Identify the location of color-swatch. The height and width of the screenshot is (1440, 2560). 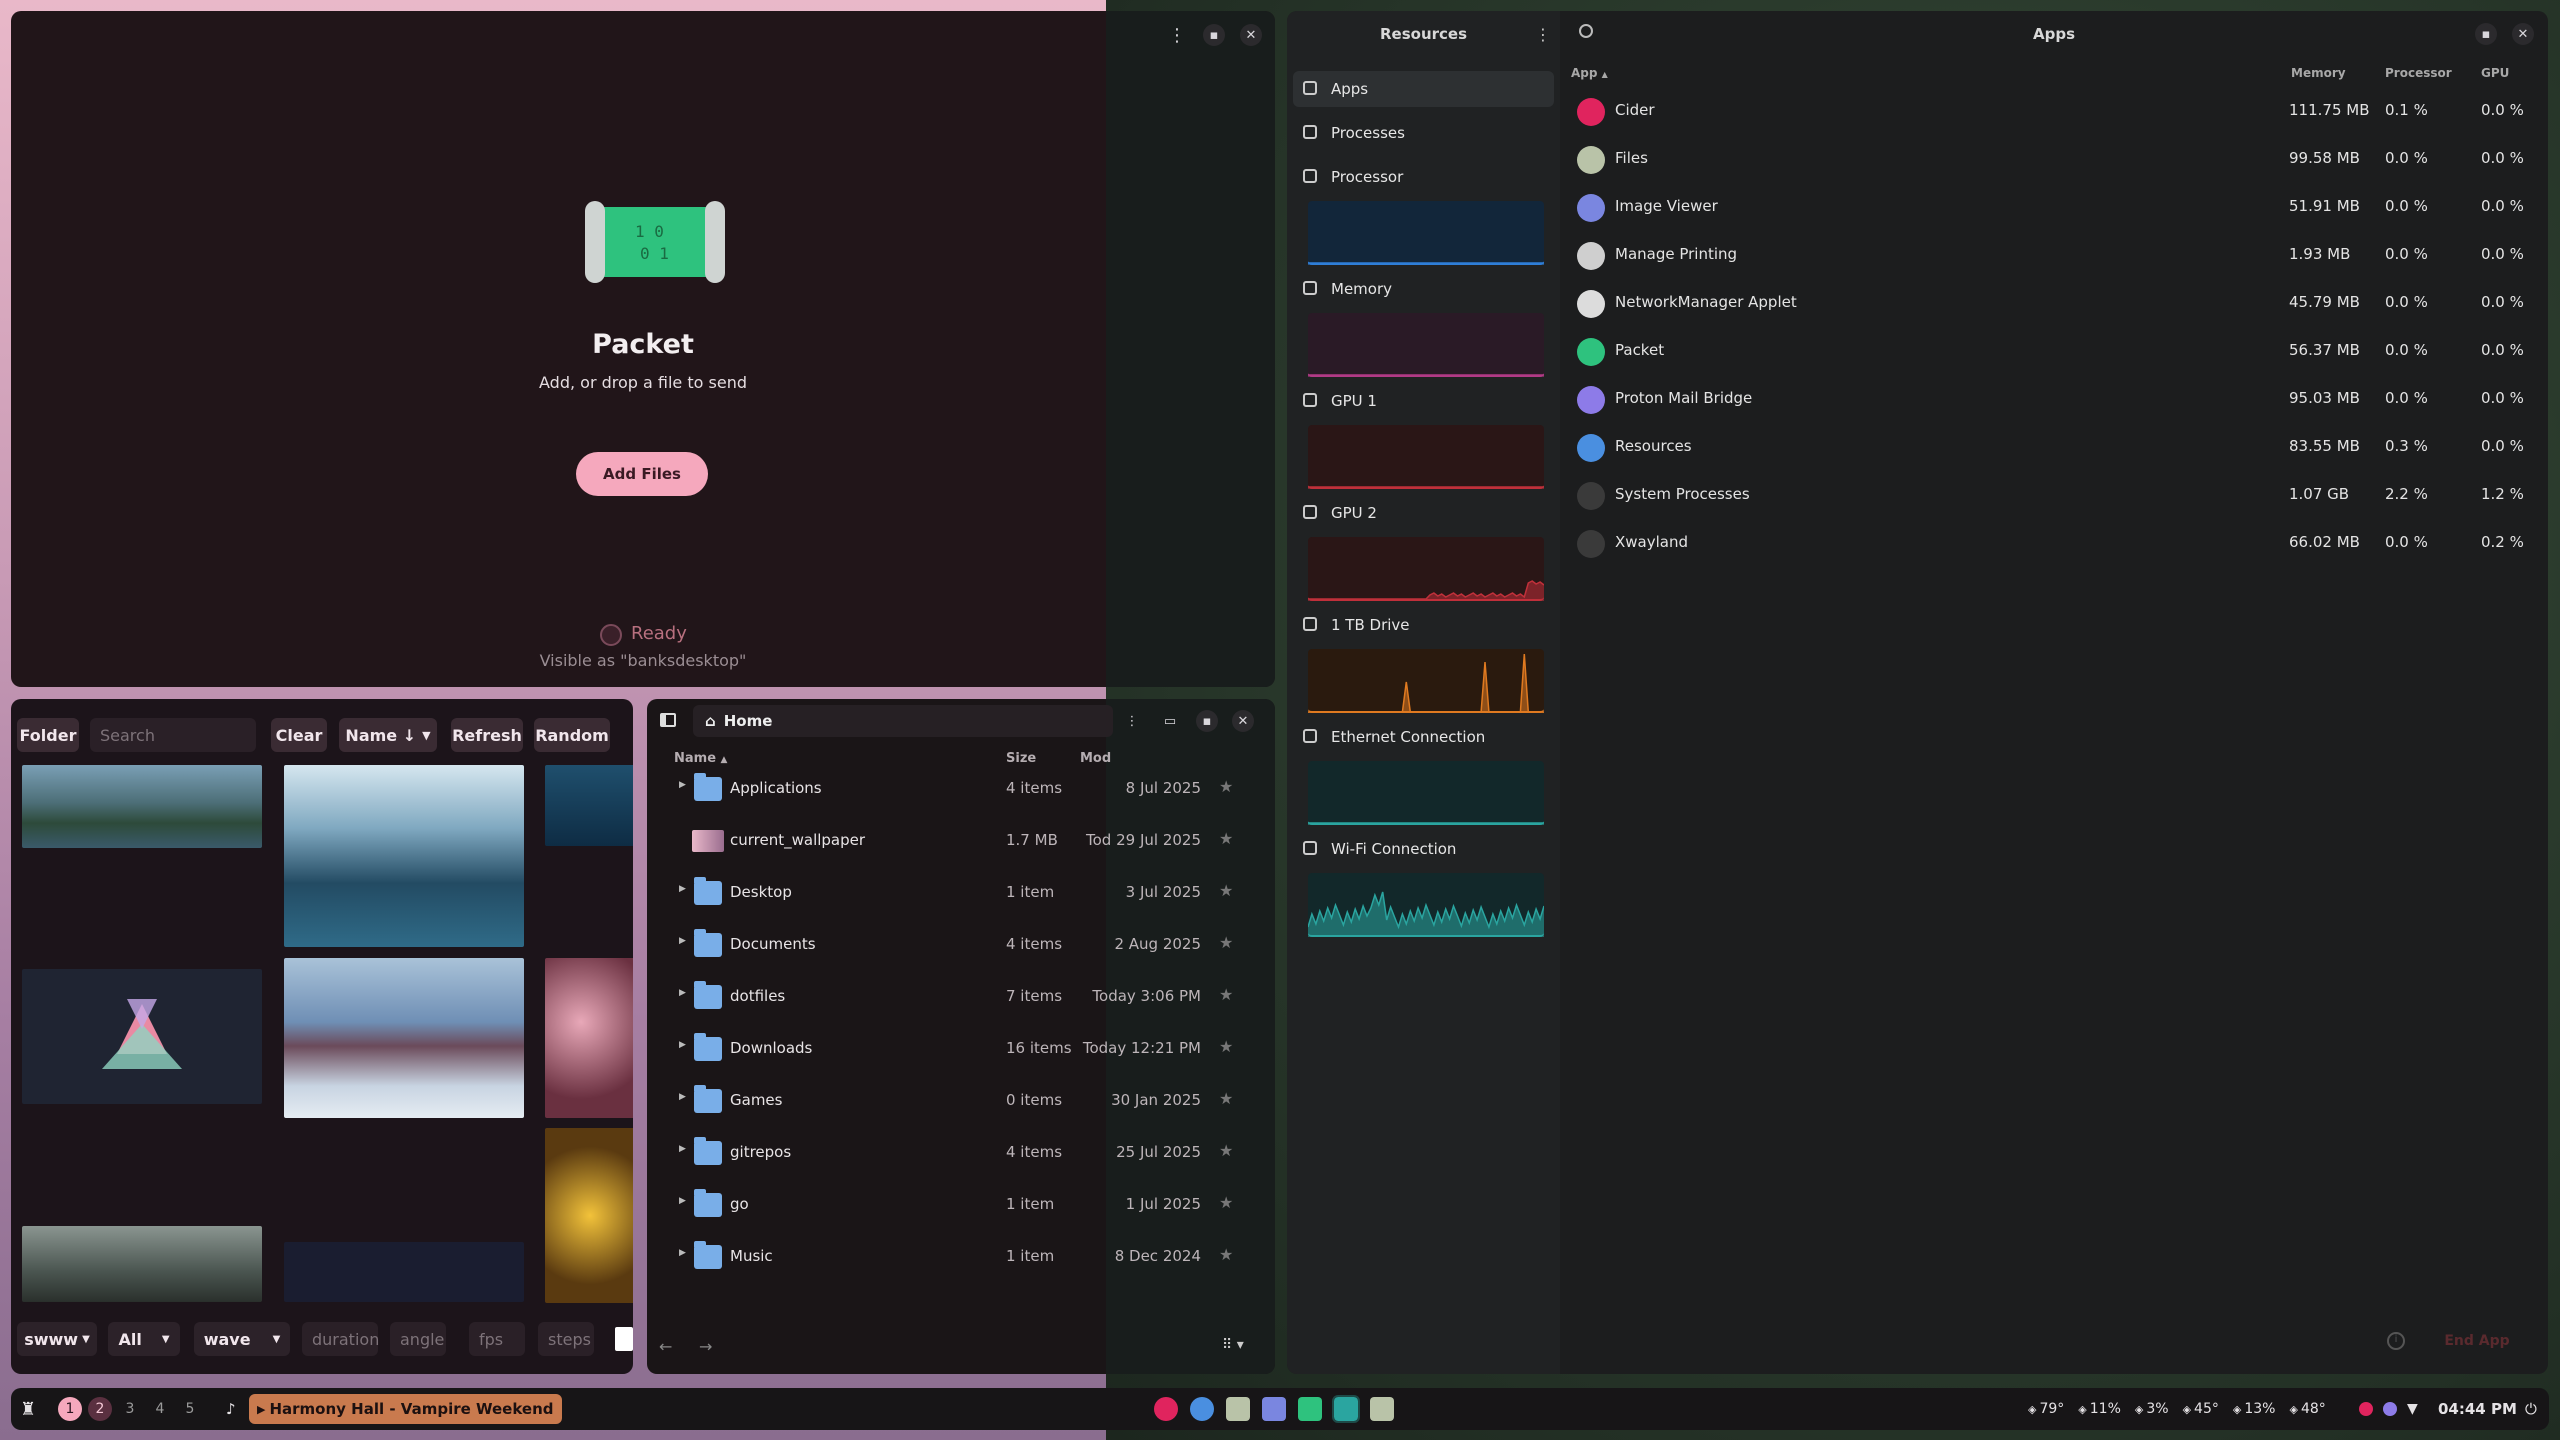
(624, 1339).